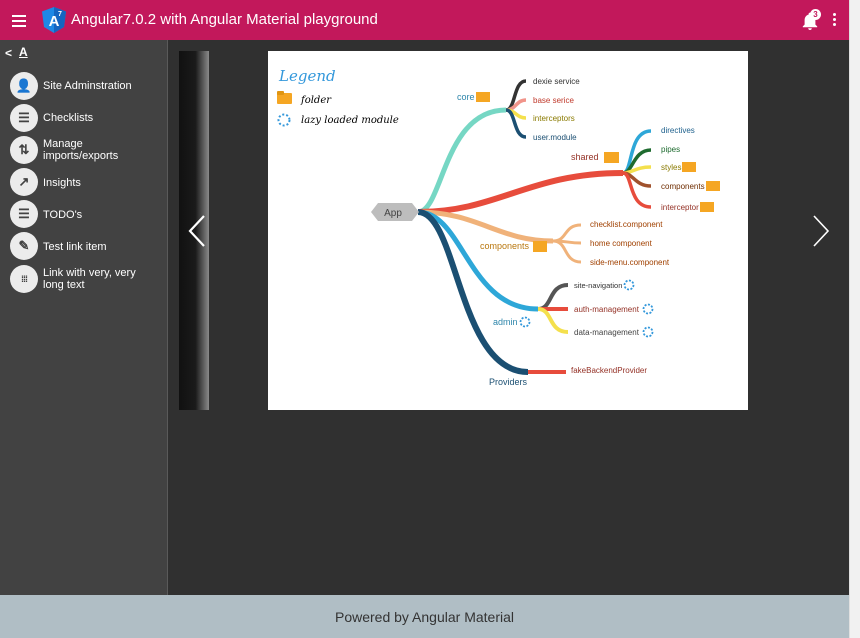 The height and width of the screenshot is (638, 860). I want to click on sidebar-item-test-link: ✎ Test link item, so click(87, 246).